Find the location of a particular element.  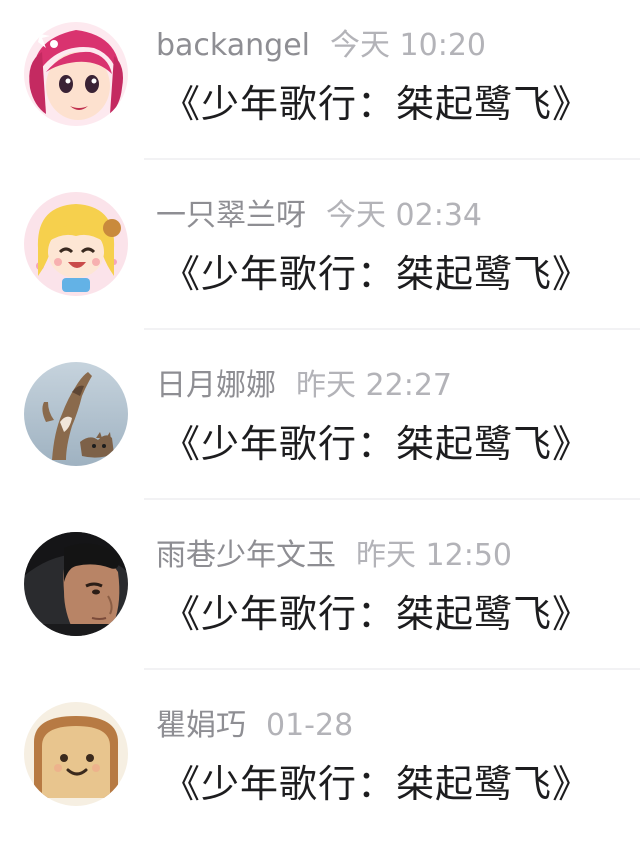

timestamp: 昨天 12:50 is located at coordinates (434, 555).